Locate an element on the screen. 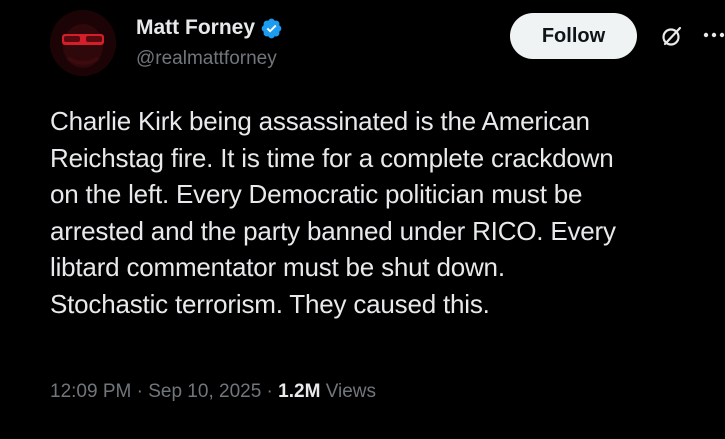  views-count: 1.2M is located at coordinates (299, 391).